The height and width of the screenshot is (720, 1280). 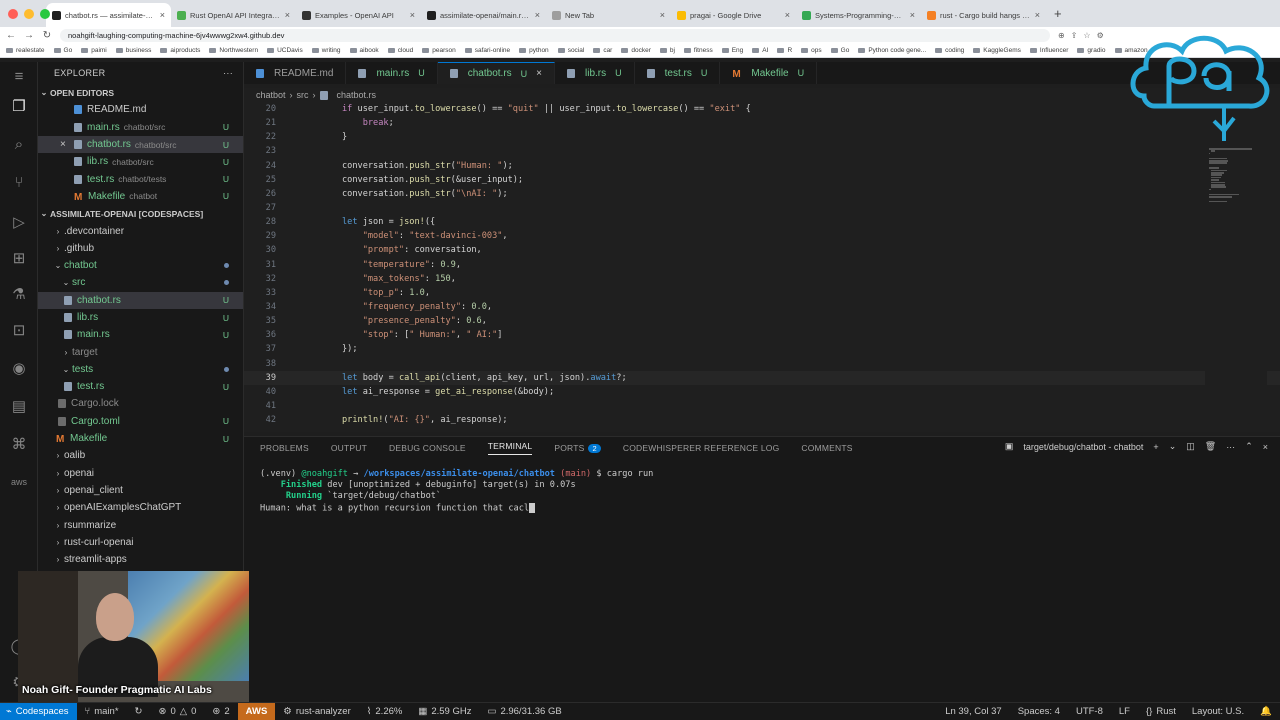 What do you see at coordinates (233, 15) in the screenshot?
I see `browser-tab: Rust OpenAI API Integration ×` at bounding box center [233, 15].